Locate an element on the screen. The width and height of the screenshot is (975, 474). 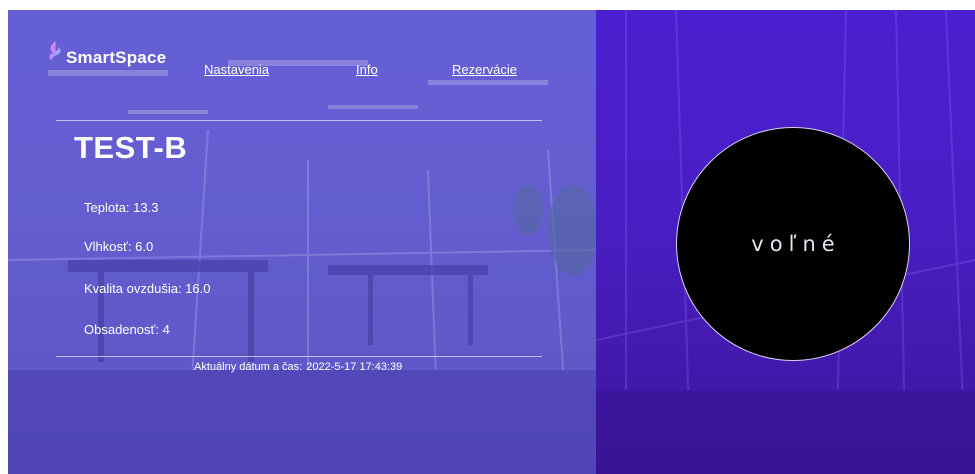
metric-temperature: Teplota: 13.3 is located at coordinates (121, 207).